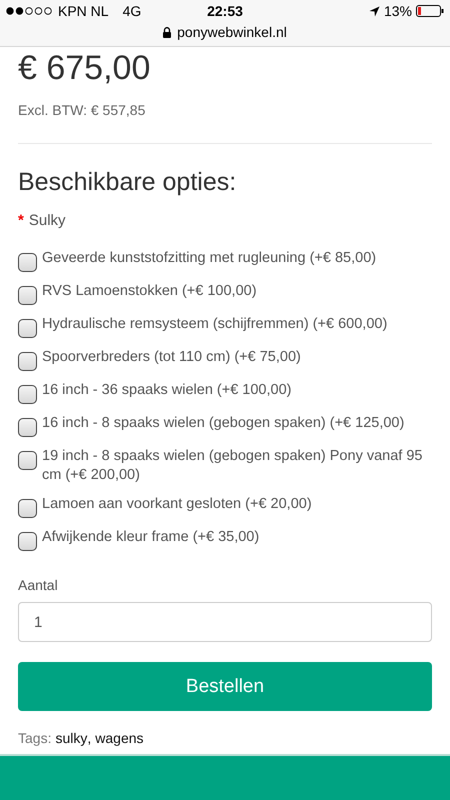 The image size is (450, 800). Describe the element at coordinates (85, 68) in the screenshot. I see `price: € 675,00` at that location.